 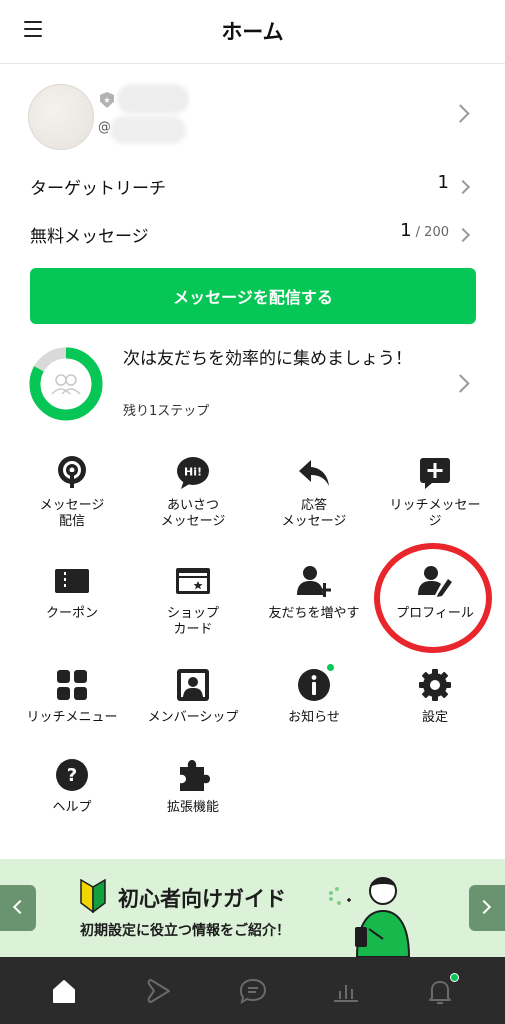 What do you see at coordinates (435, 581) in the screenshot?
I see `profile-edit-icon` at bounding box center [435, 581].